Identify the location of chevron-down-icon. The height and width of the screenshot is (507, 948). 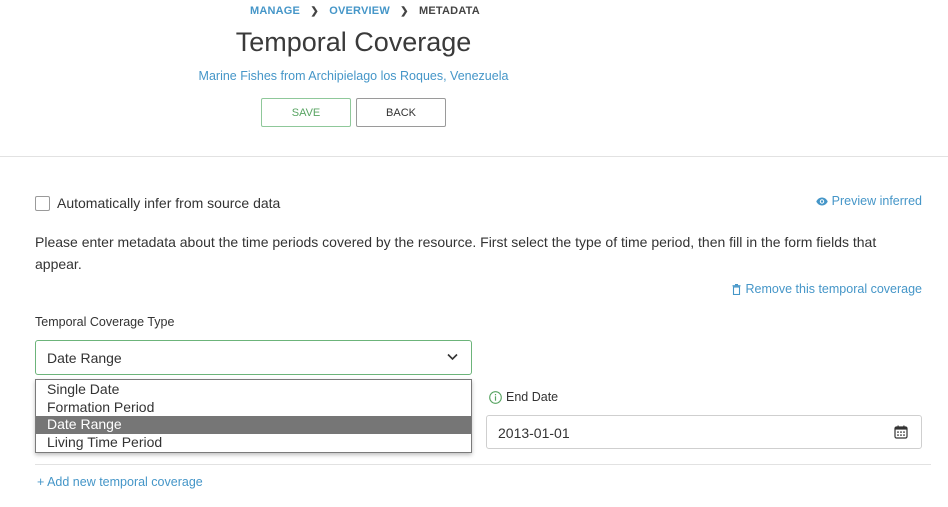
(452, 357).